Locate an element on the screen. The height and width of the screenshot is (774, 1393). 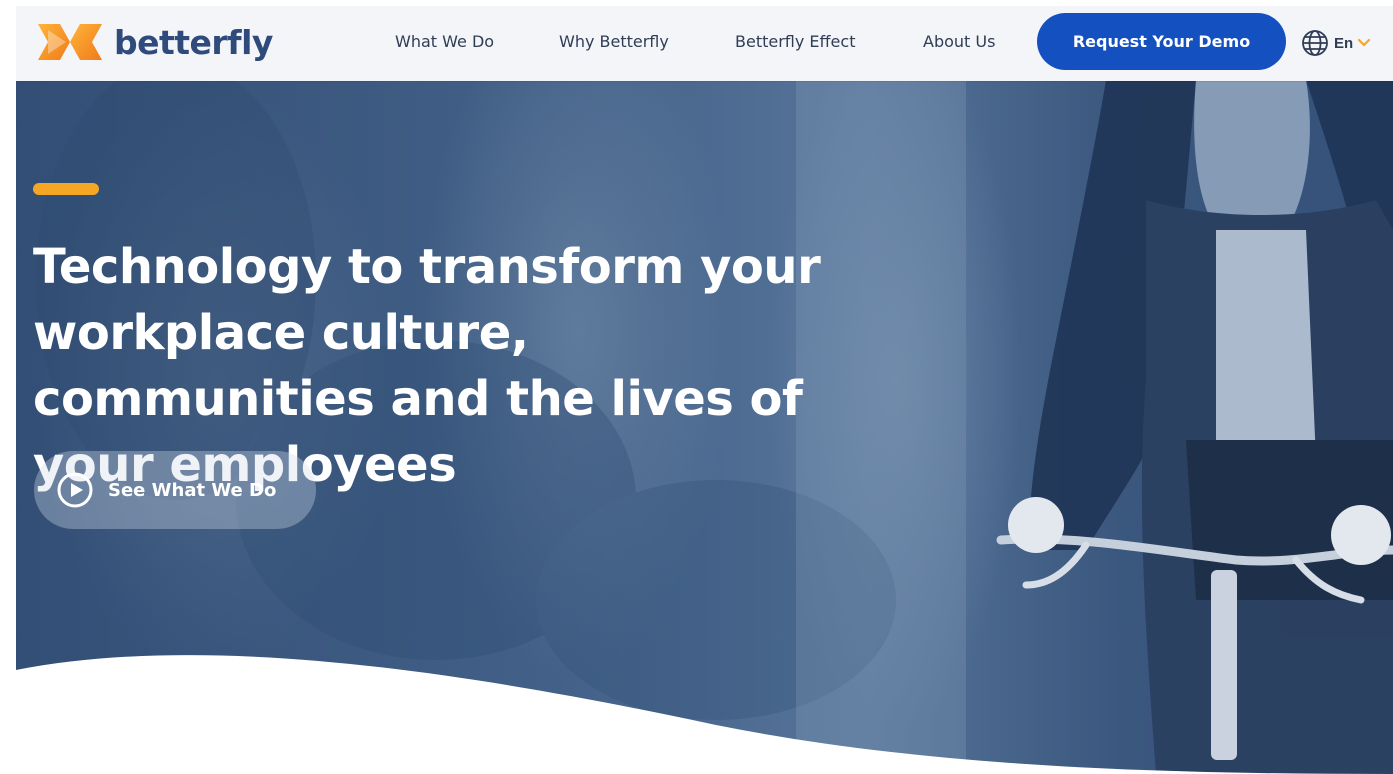
request-demo-button: Request Your Demo is located at coordinates (1161, 41).